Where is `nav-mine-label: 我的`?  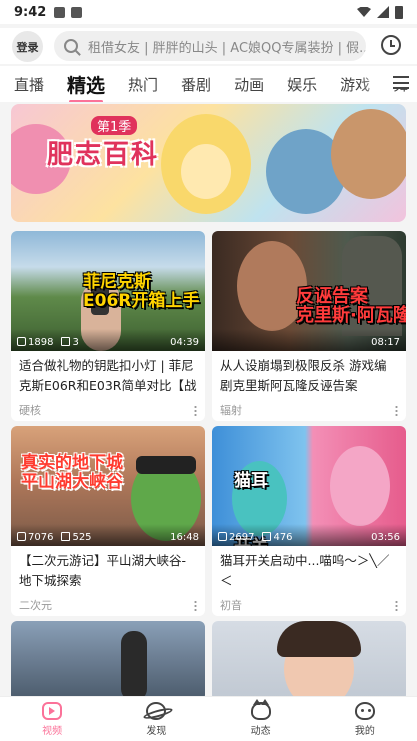
nav-mine-label: 我的 is located at coordinates (364, 731).